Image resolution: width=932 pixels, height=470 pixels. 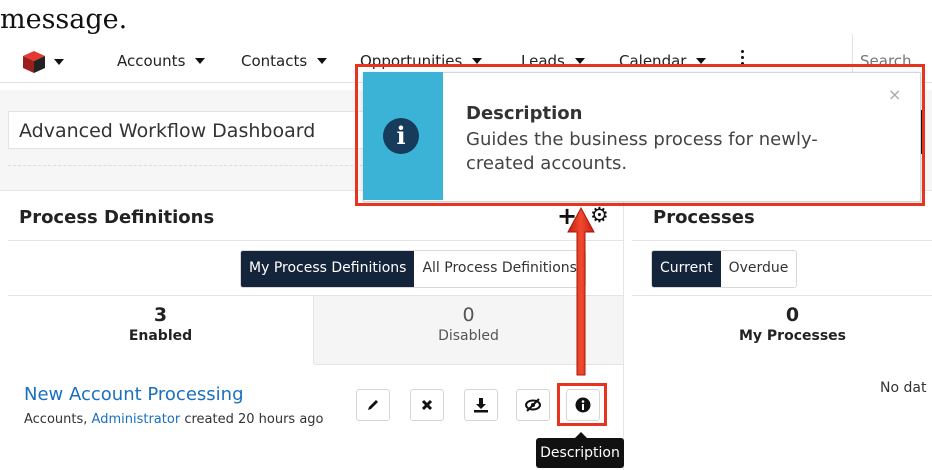 I want to click on process-definitions-title: Process Definitions, so click(x=117, y=217).